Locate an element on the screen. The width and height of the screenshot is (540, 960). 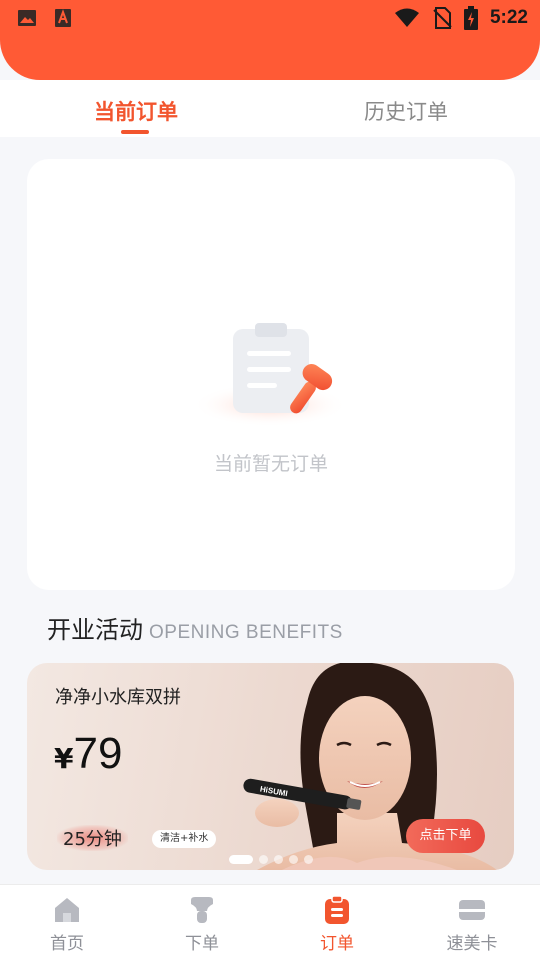
nav-home: 首页 is located at coordinates (67, 924).